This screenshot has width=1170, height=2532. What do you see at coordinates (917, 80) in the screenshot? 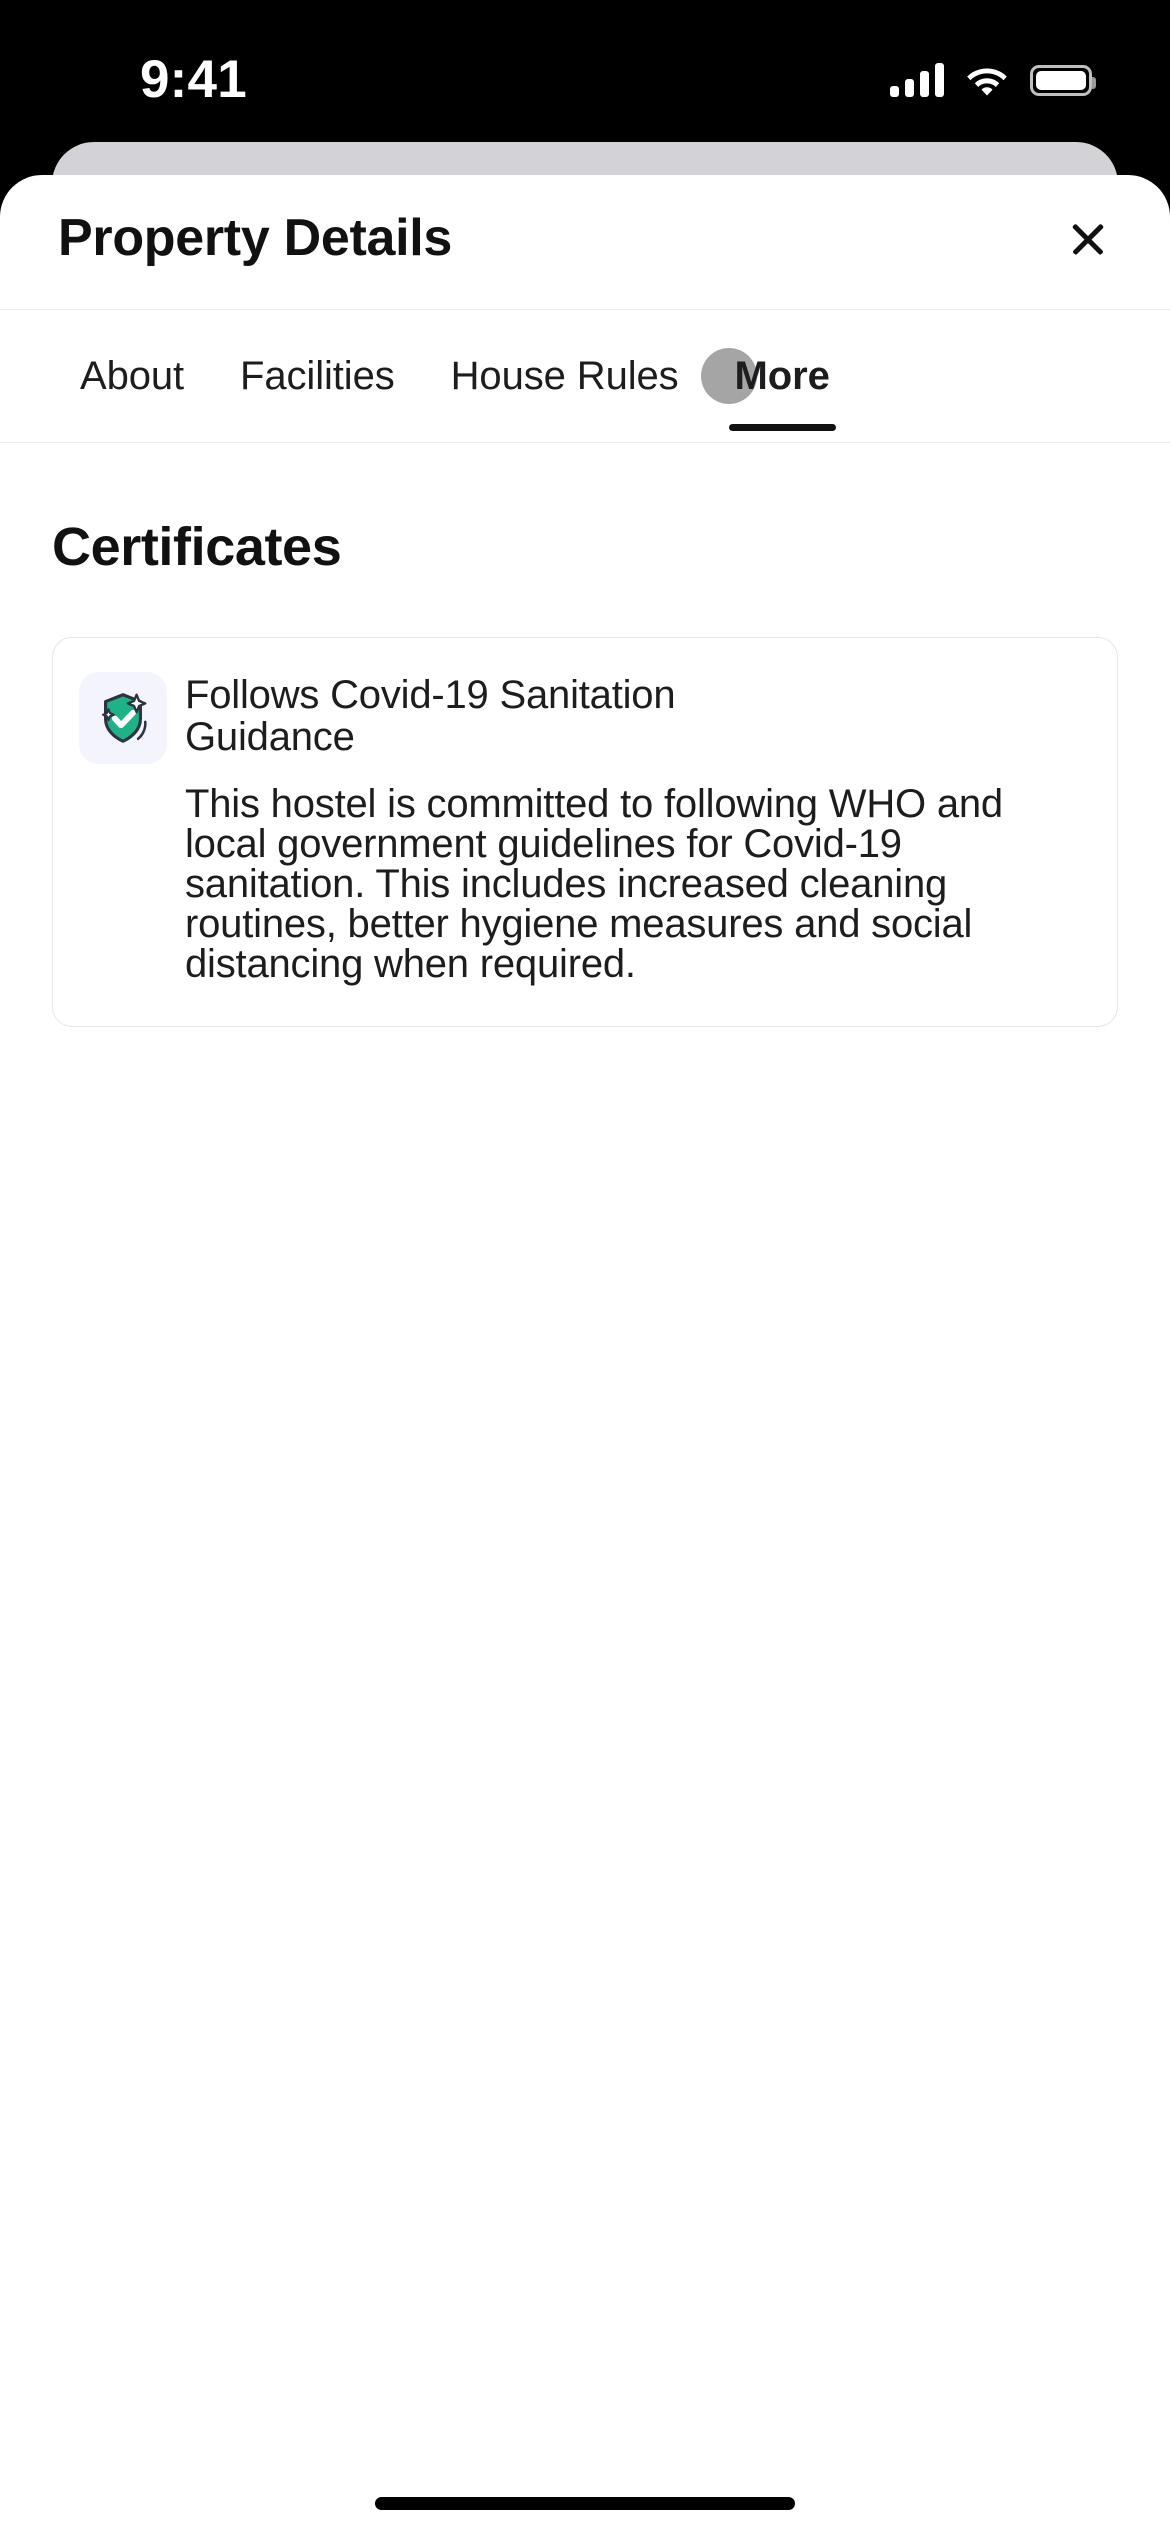
I see `cellular-signal-icon` at bounding box center [917, 80].